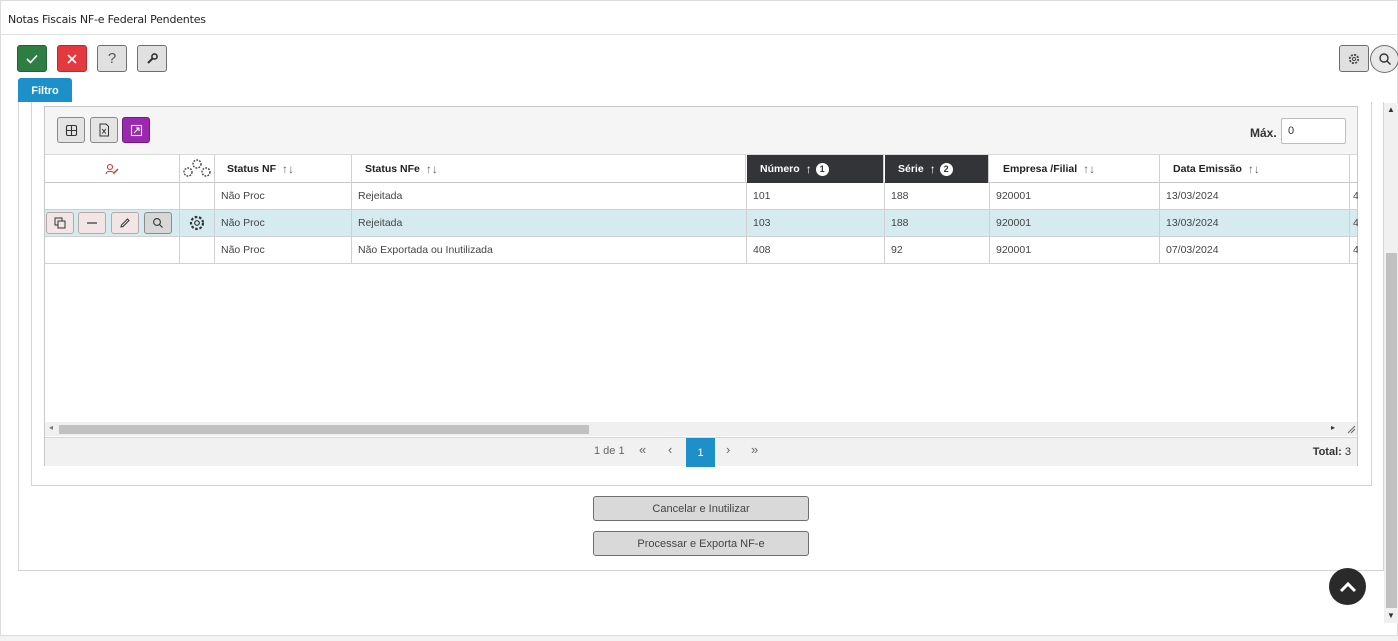 This screenshot has width=1398, height=641. I want to click on horizontal-scrollbar: ◂ ▸, so click(701, 429).